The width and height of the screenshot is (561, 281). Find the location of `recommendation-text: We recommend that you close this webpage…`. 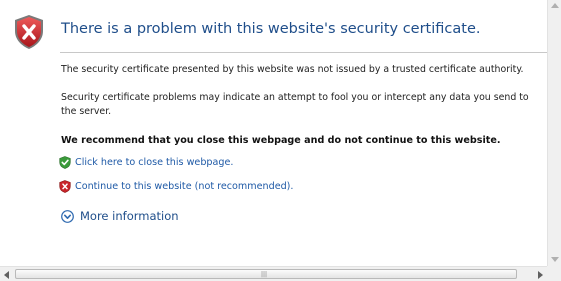

recommendation-text: We recommend that you close this webpage… is located at coordinates (281, 140).